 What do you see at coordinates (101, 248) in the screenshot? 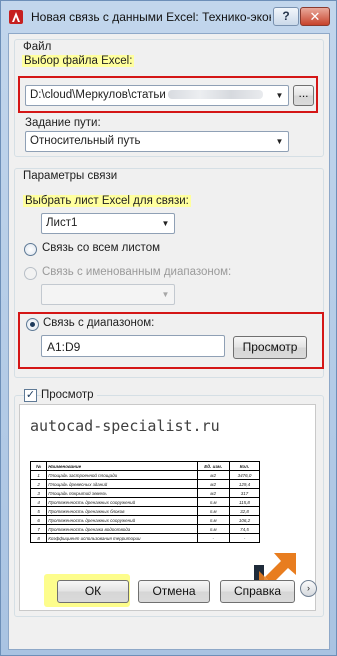
I see `radio-whole-sheet-label: Связь со всем листом` at bounding box center [101, 248].